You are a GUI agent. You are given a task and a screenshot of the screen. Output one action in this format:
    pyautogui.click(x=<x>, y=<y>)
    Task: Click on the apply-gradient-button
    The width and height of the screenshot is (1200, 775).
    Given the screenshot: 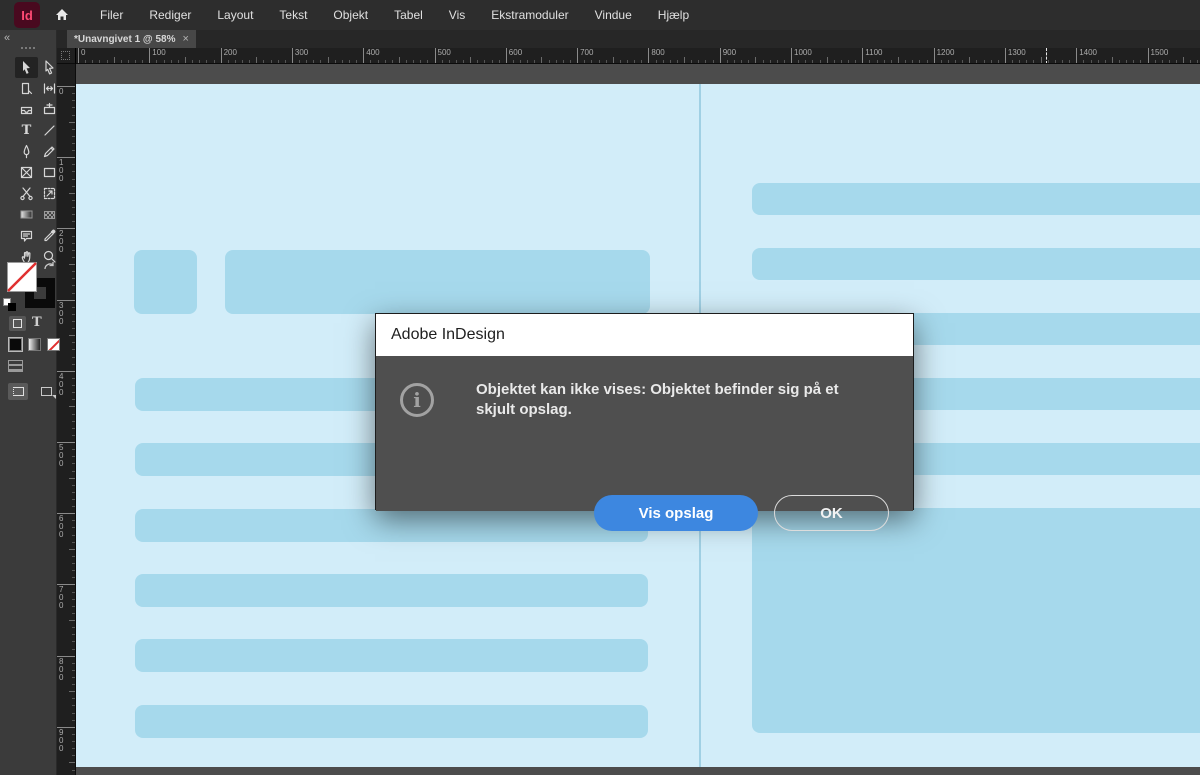 What is the action you would take?
    pyautogui.click(x=34, y=344)
    